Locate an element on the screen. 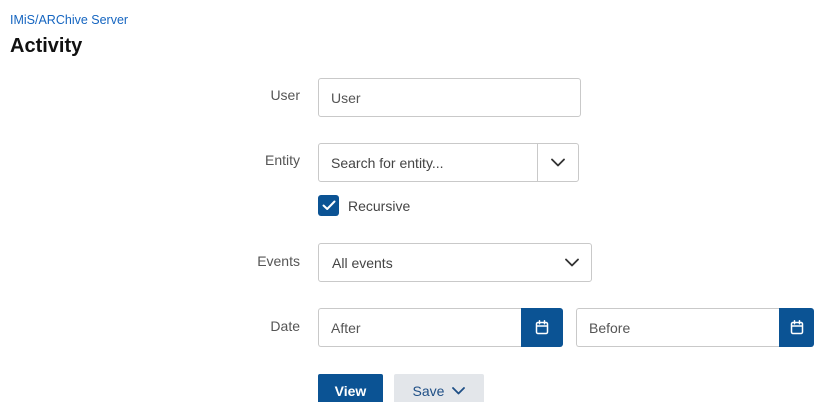 Image resolution: width=814 pixels, height=402 pixels. date-after-calendar-button is located at coordinates (542, 327).